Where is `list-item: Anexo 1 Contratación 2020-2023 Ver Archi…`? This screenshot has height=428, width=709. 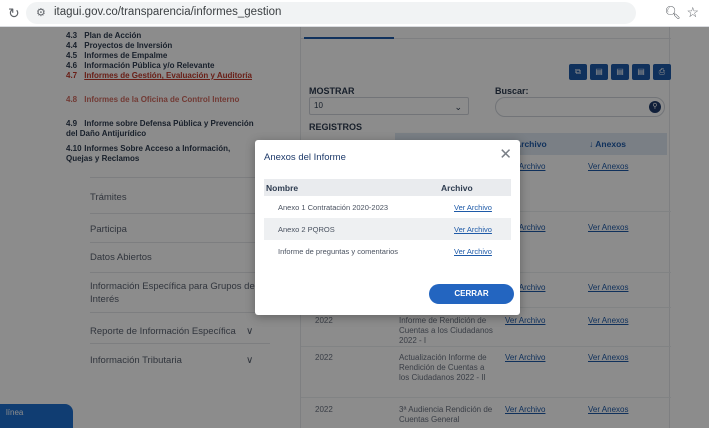 list-item: Anexo 1 Contratación 2020-2023 Ver Archi… is located at coordinates (387, 207).